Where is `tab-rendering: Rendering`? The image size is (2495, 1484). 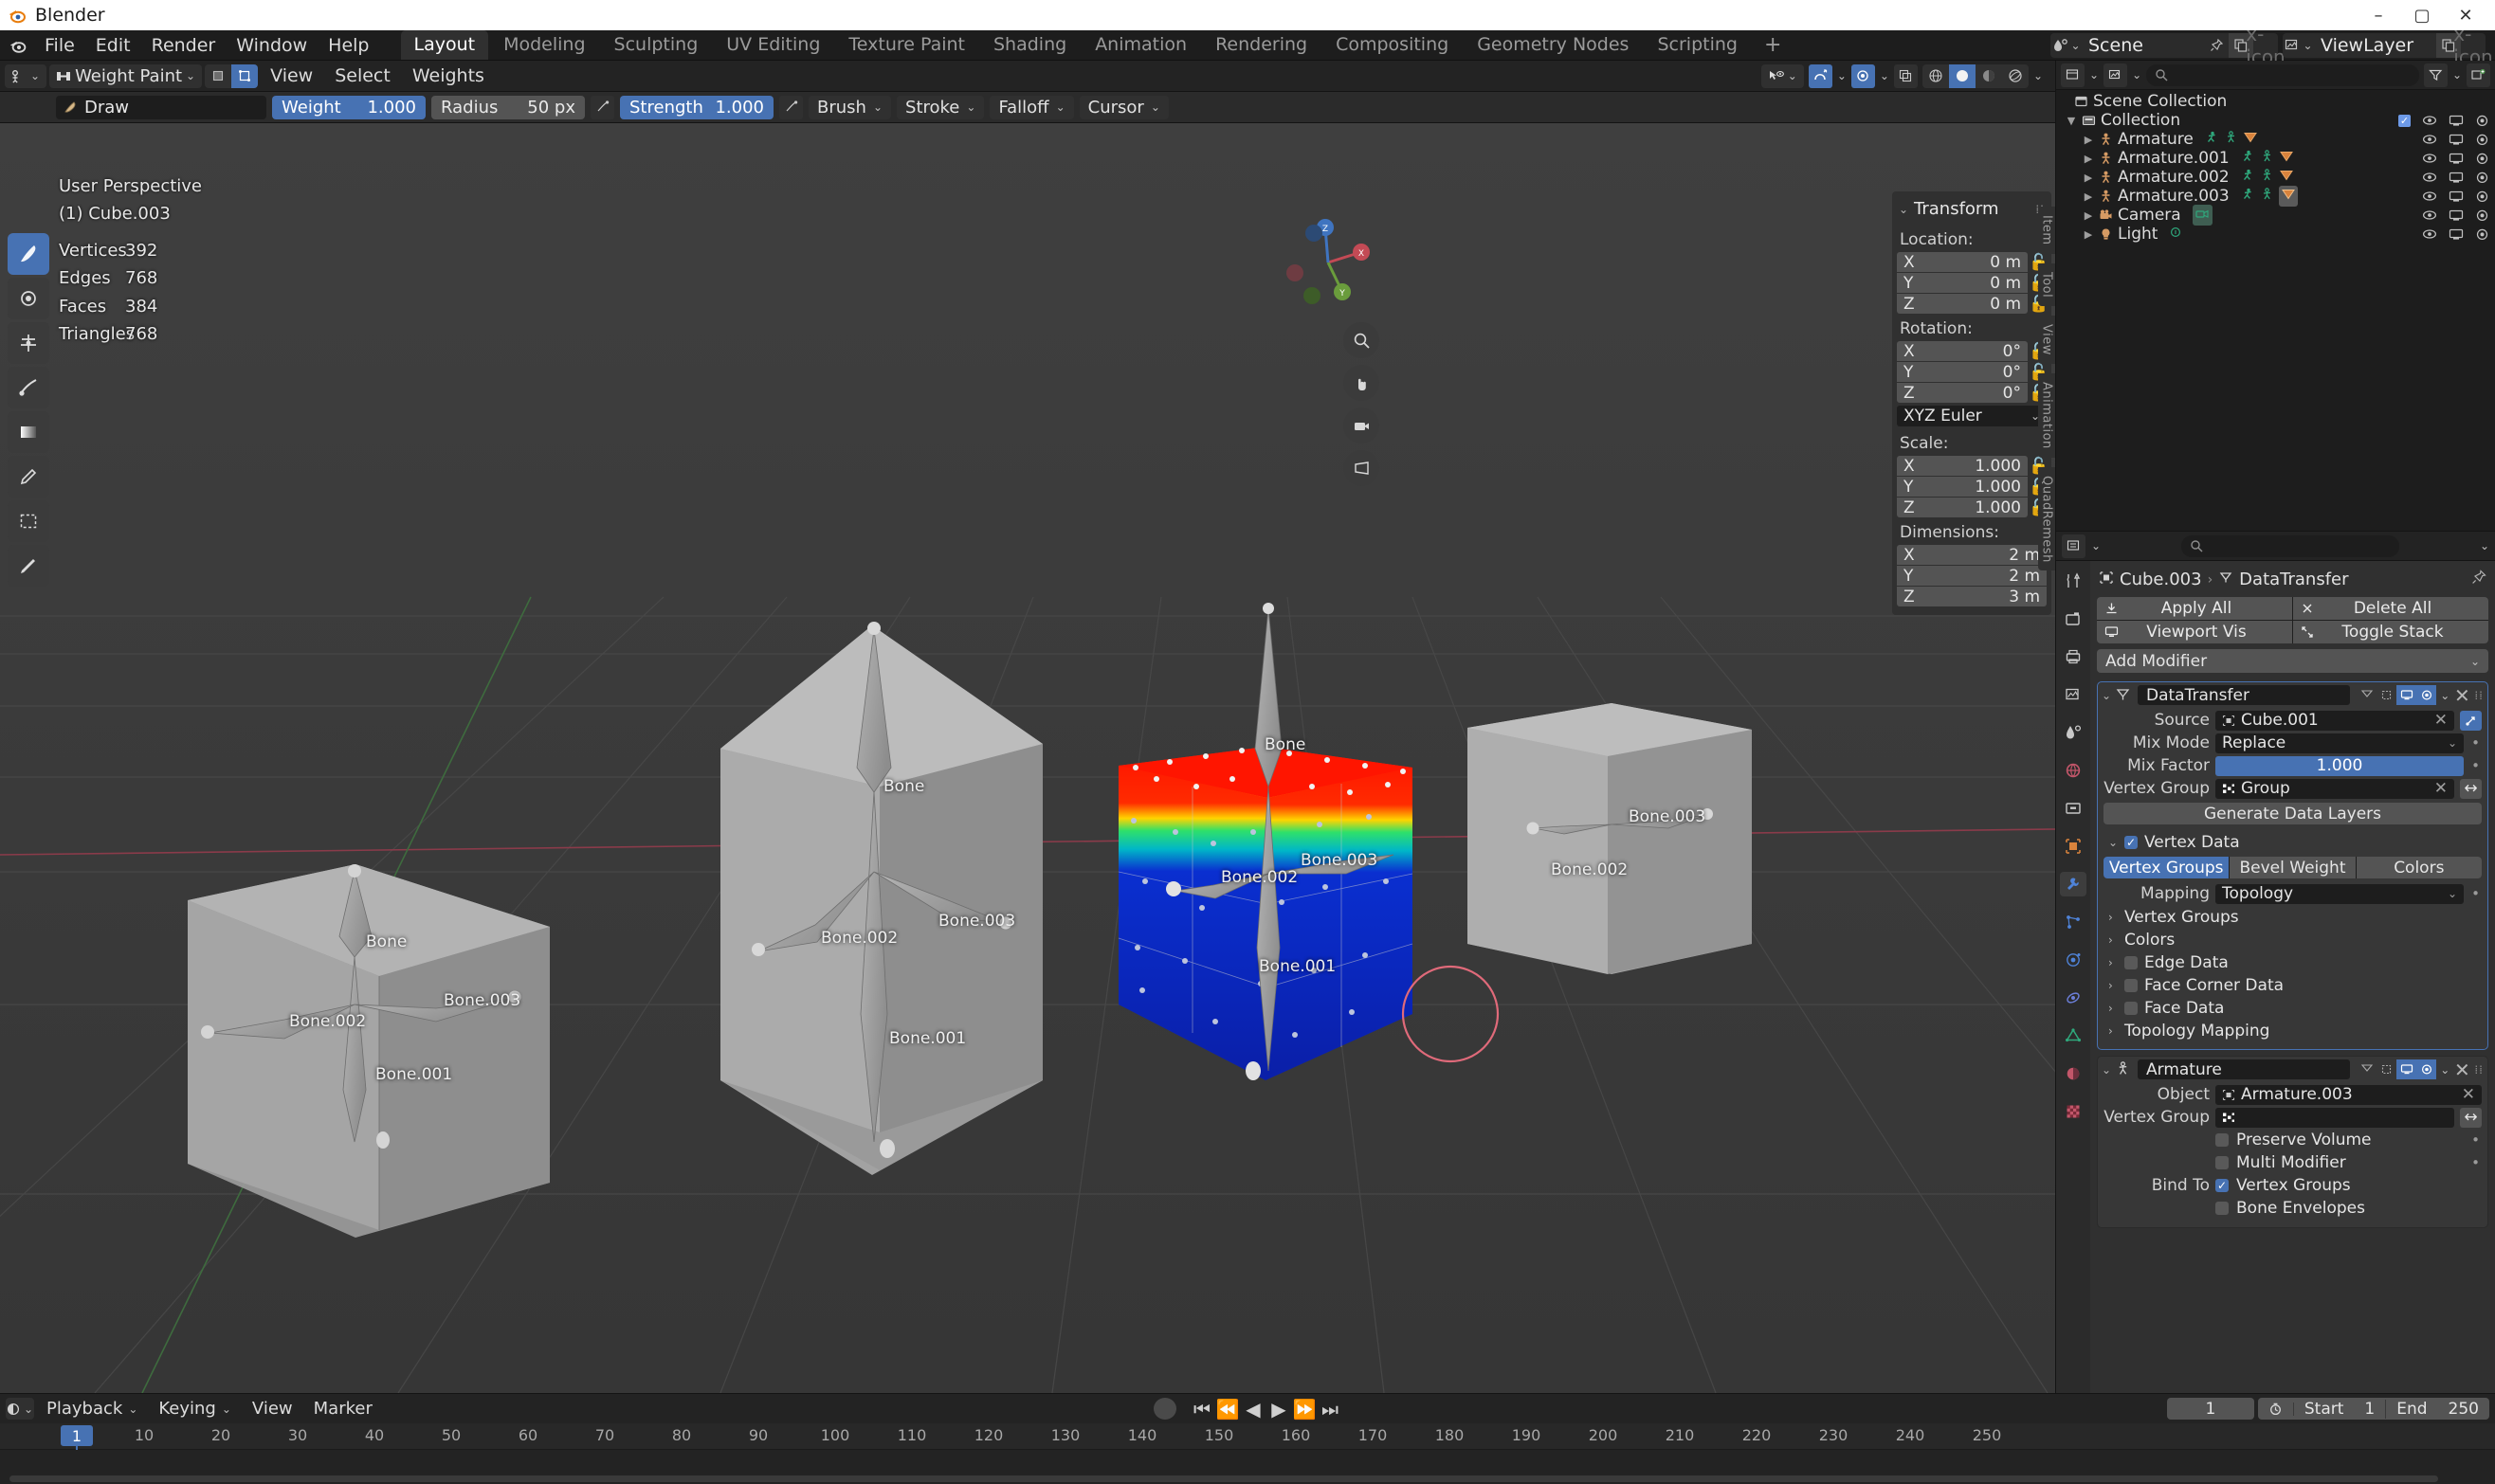
tab-rendering: Rendering is located at coordinates (1261, 45).